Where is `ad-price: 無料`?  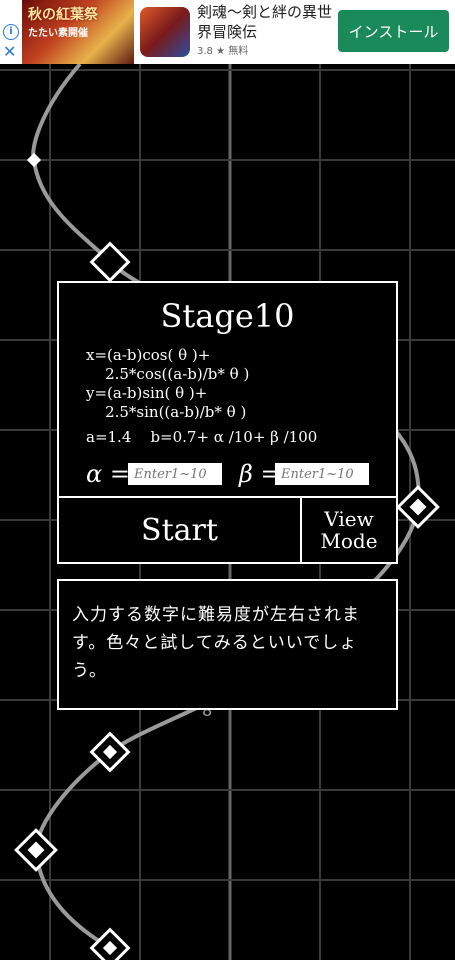
ad-price: 無料 is located at coordinates (238, 51).